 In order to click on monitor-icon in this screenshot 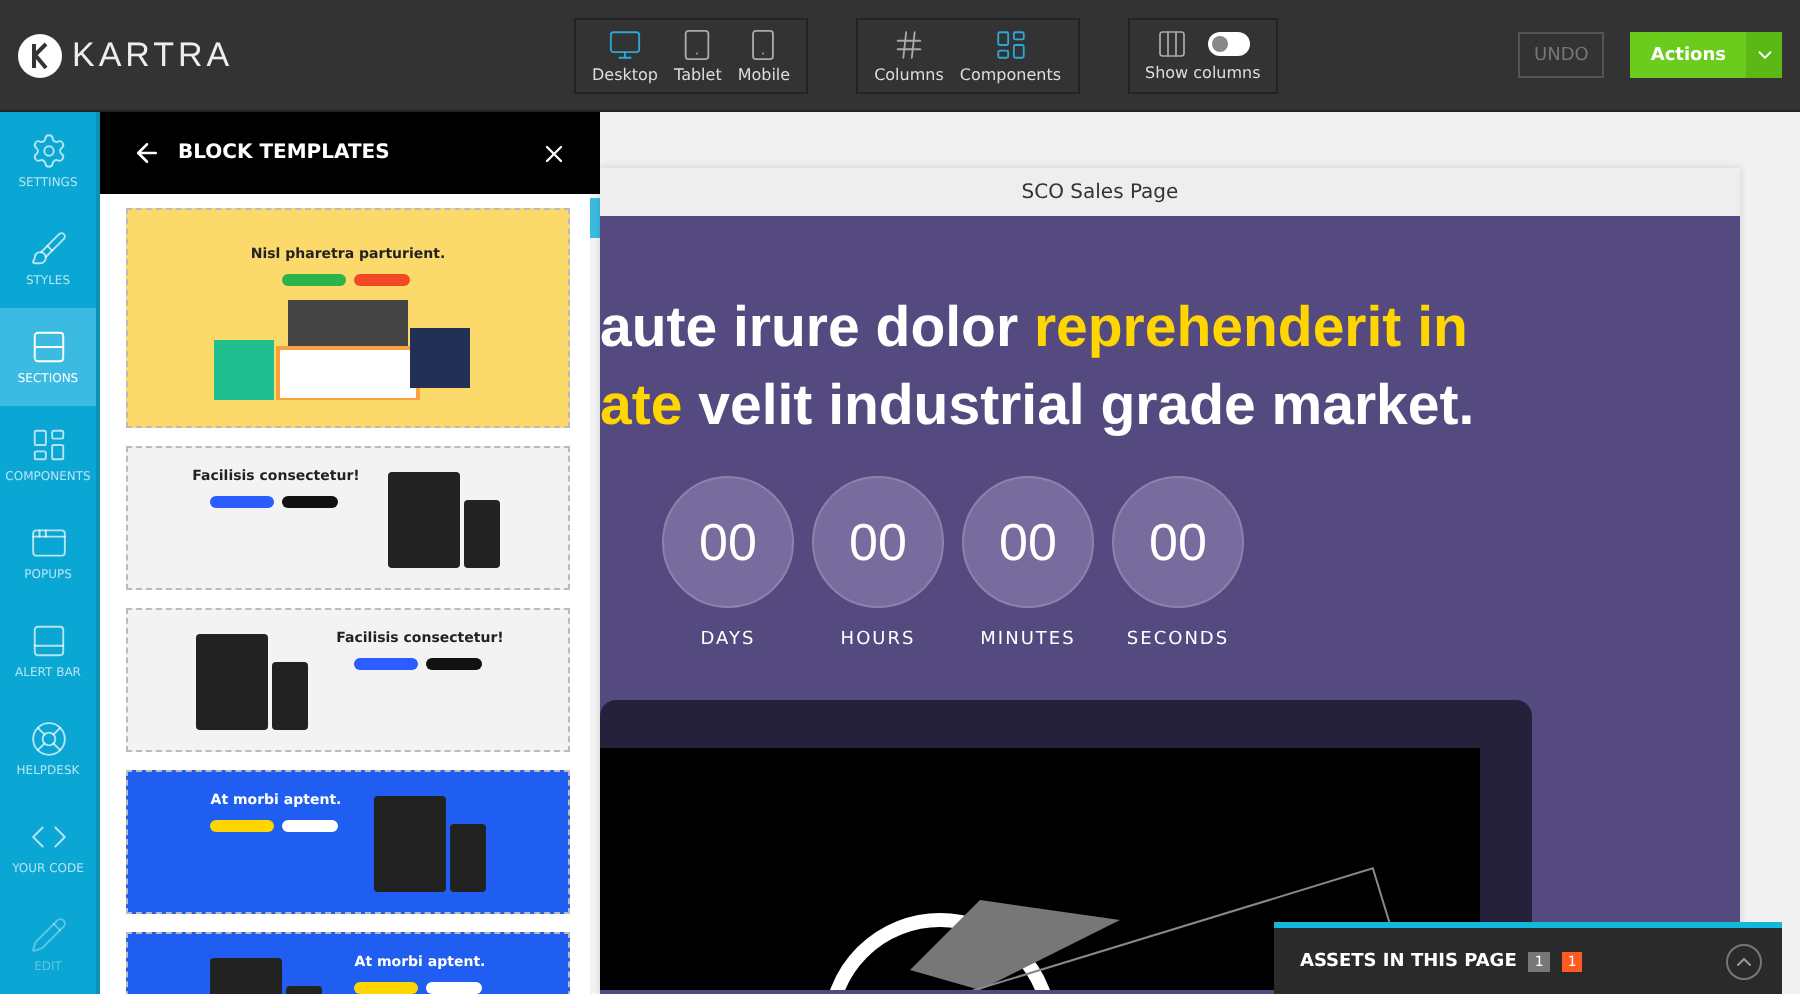, I will do `click(625, 44)`.